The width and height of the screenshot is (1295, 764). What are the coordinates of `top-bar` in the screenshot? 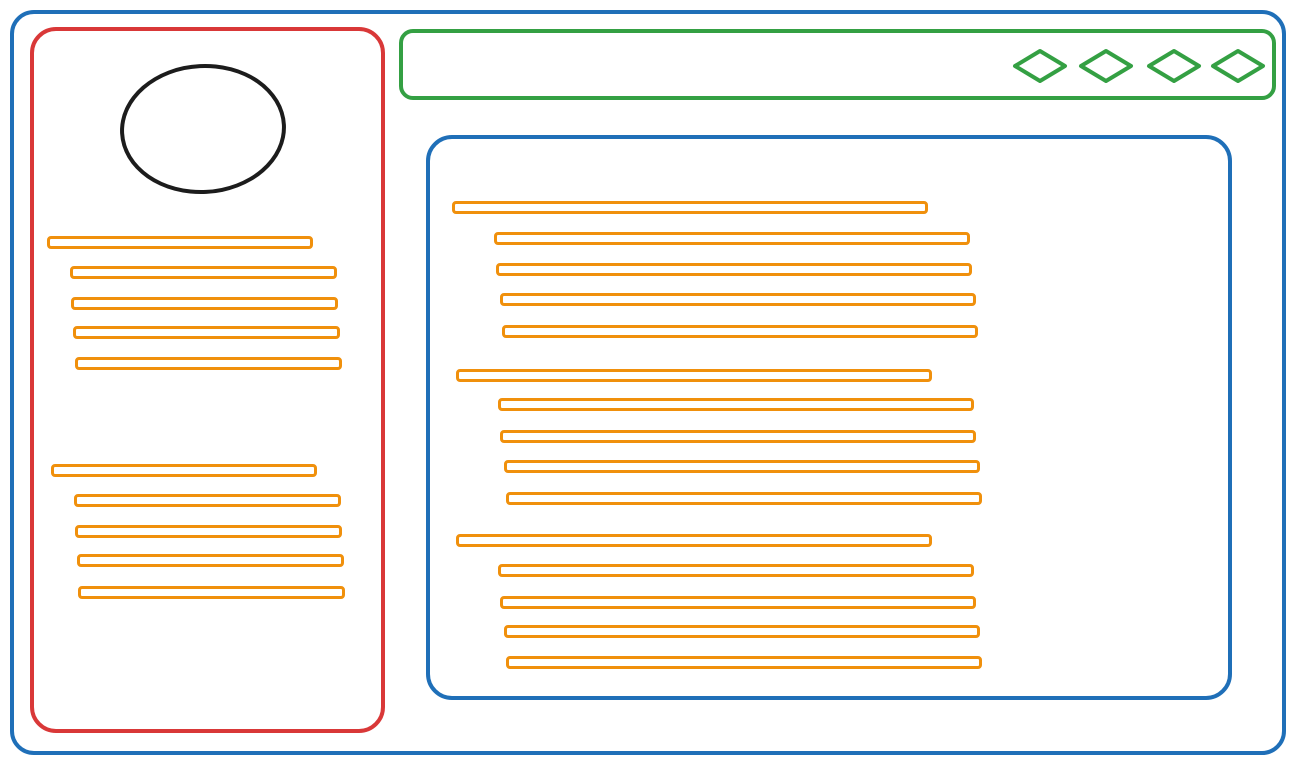 It's located at (837, 64).